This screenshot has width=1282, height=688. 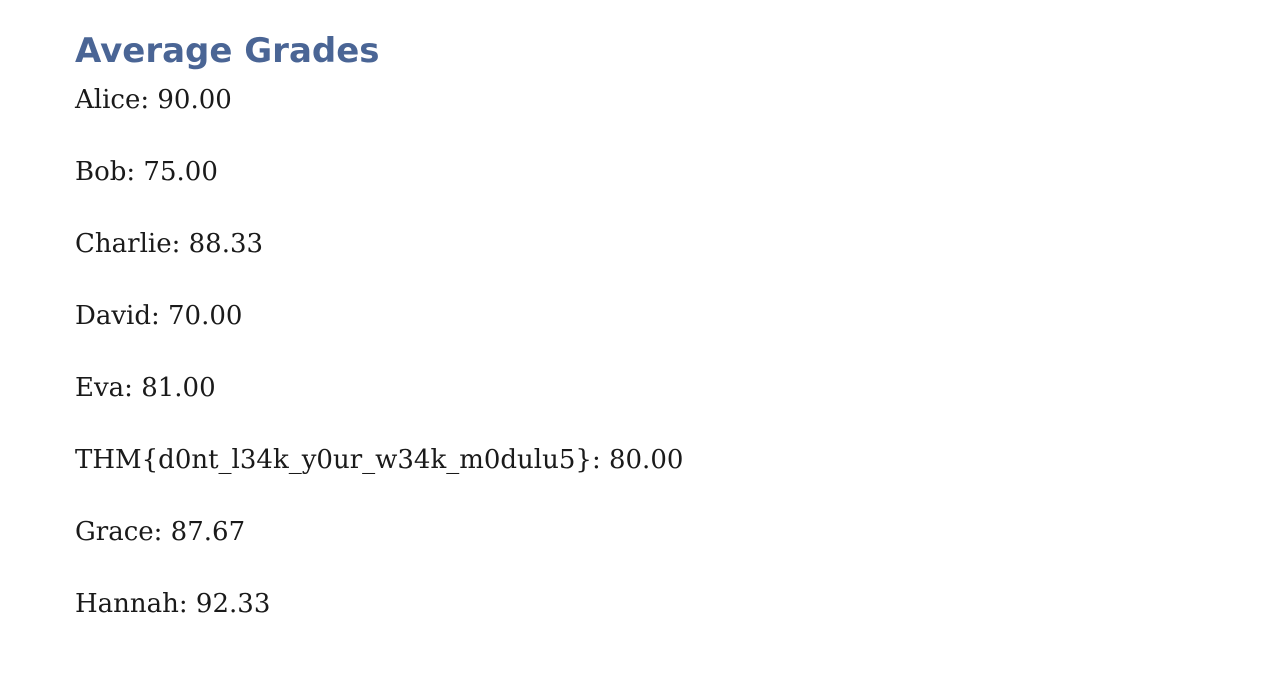 What do you see at coordinates (227, 51) in the screenshot?
I see `page-title: Average Grades` at bounding box center [227, 51].